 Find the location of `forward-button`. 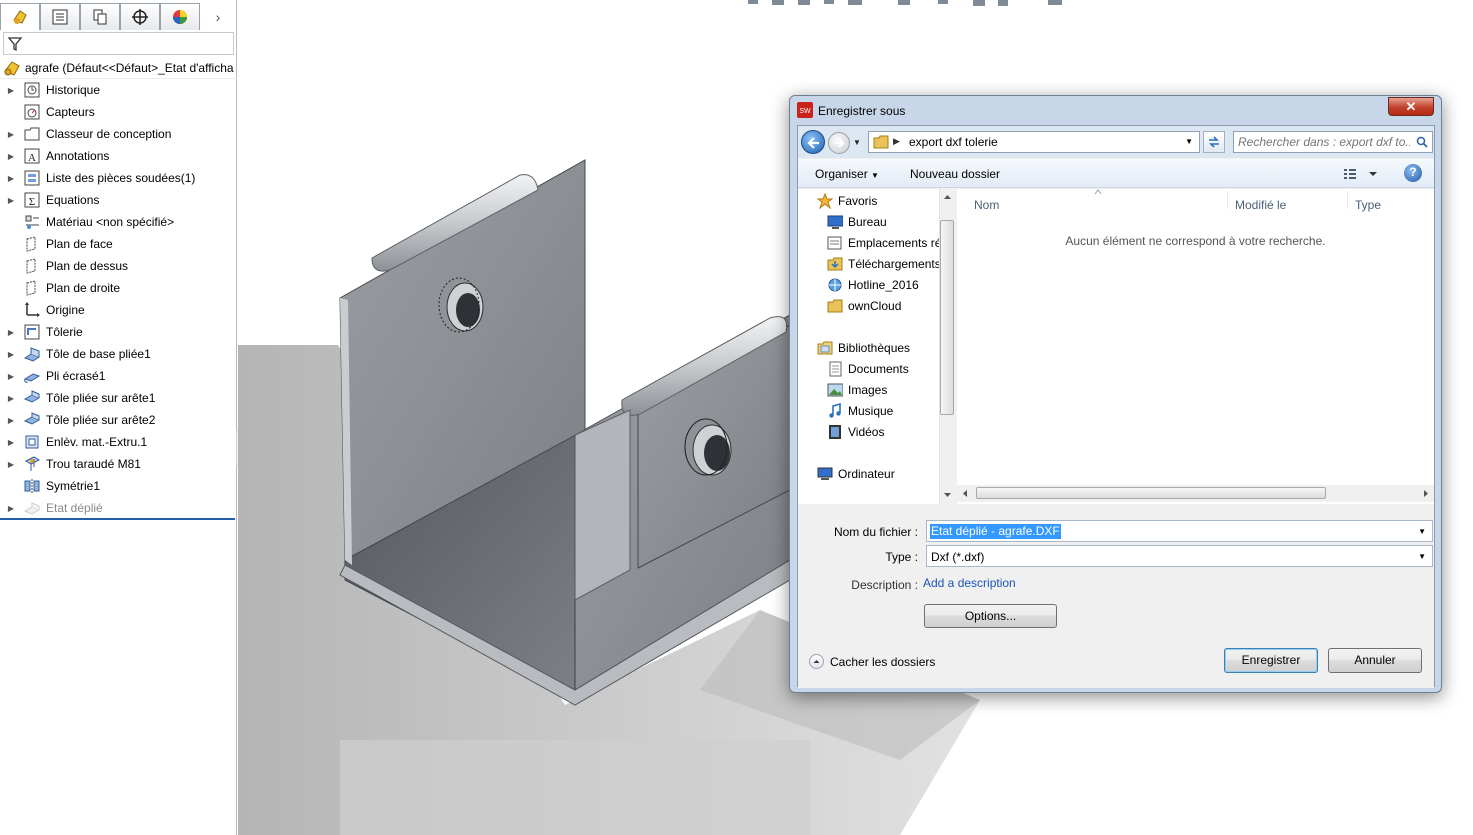

forward-button is located at coordinates (839, 143).